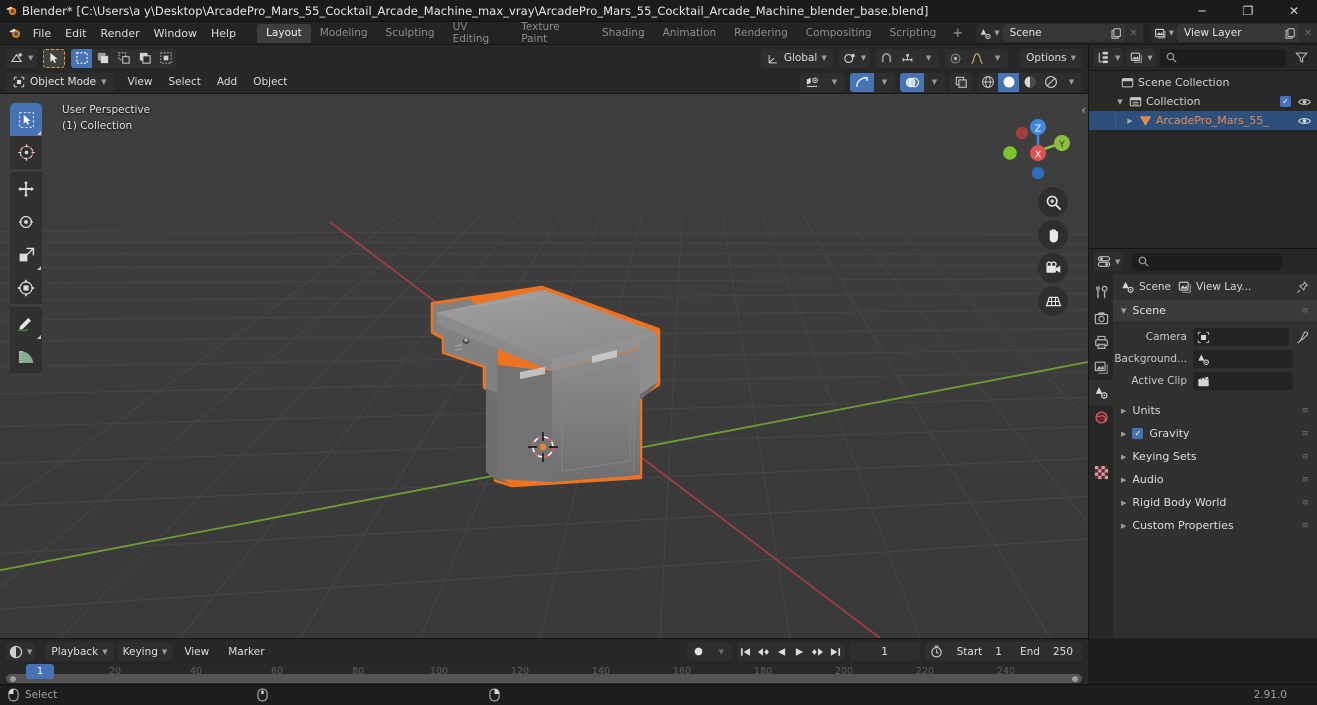  What do you see at coordinates (961, 82) in the screenshot?
I see `toggle-xray-button` at bounding box center [961, 82].